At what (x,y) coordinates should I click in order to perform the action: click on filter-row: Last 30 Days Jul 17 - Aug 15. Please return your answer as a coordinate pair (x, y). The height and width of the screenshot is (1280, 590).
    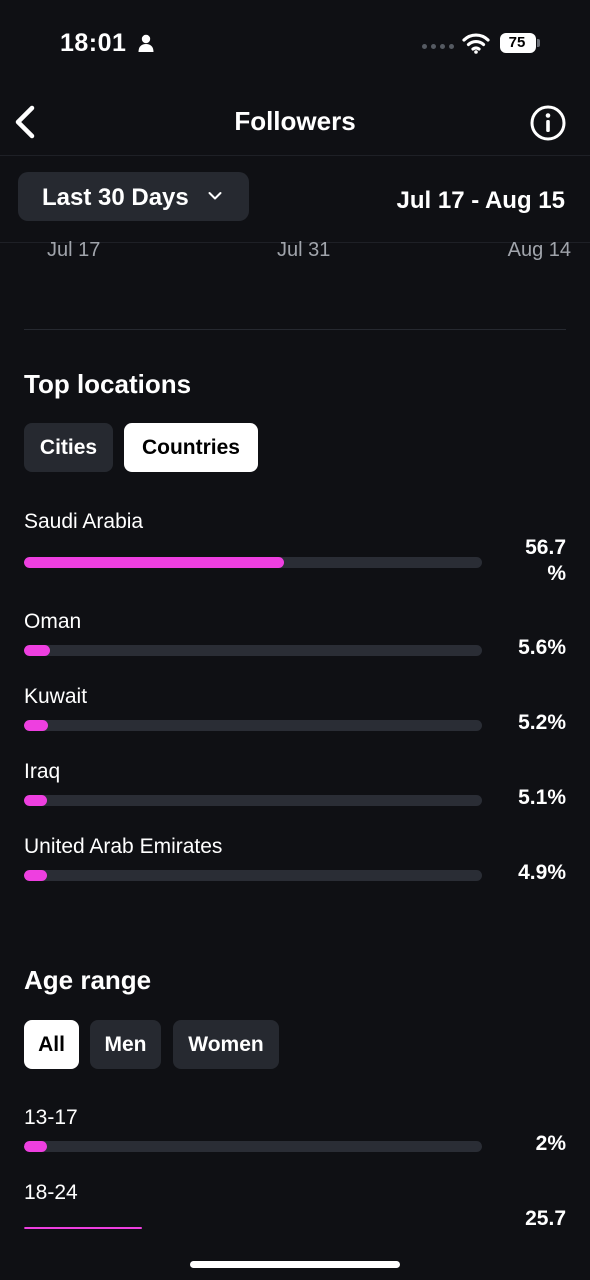
    Looking at the image, I should click on (295, 199).